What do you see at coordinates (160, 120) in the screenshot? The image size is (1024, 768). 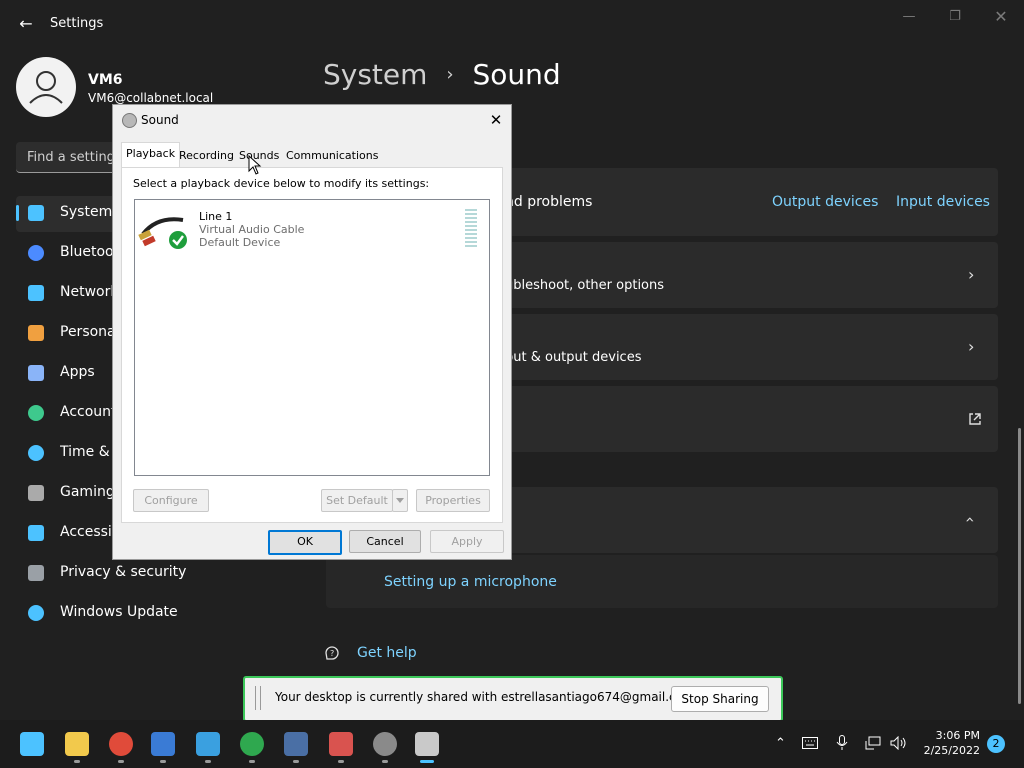 I see `dialog-title: Sound` at bounding box center [160, 120].